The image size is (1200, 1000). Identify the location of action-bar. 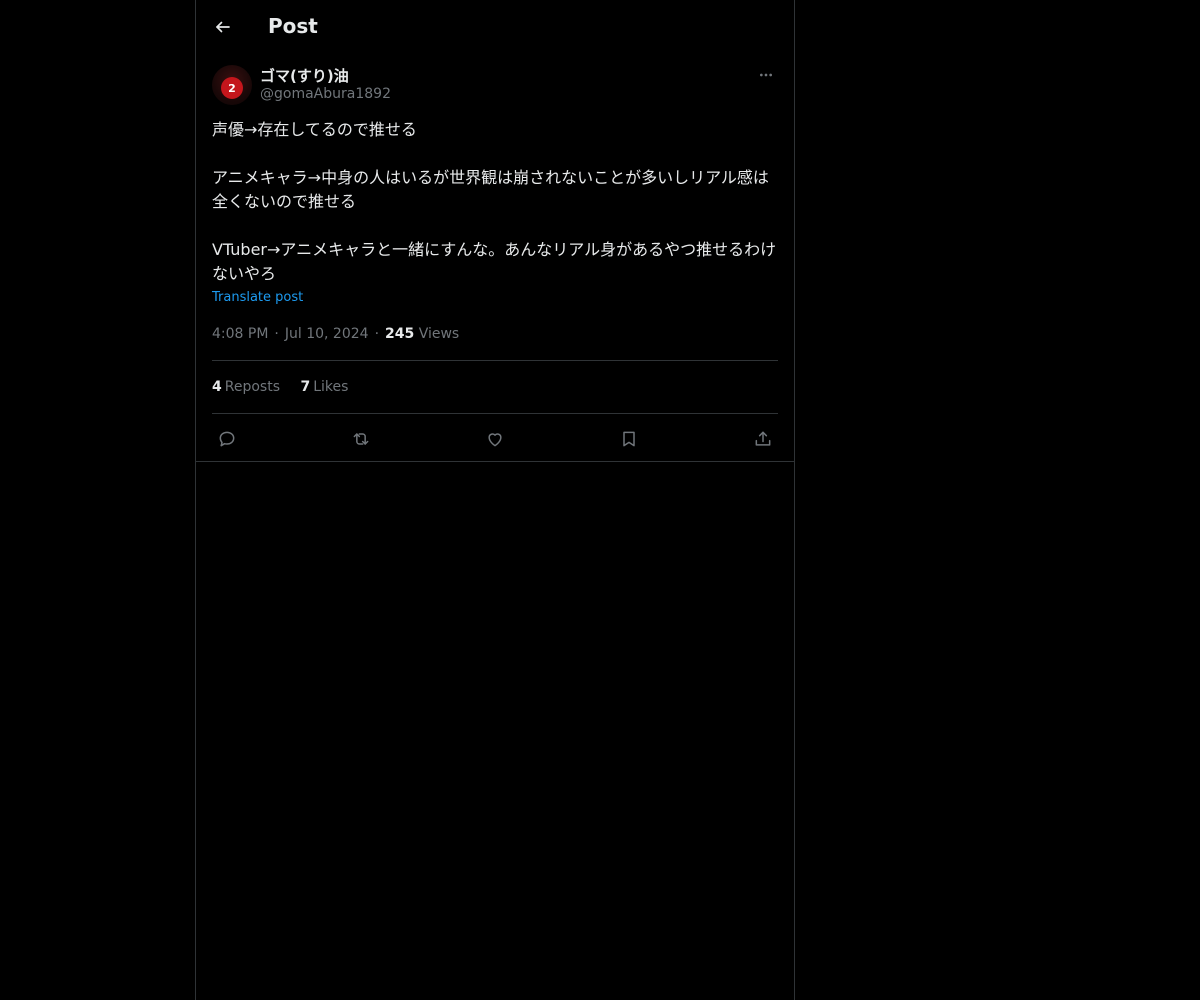
(495, 438).